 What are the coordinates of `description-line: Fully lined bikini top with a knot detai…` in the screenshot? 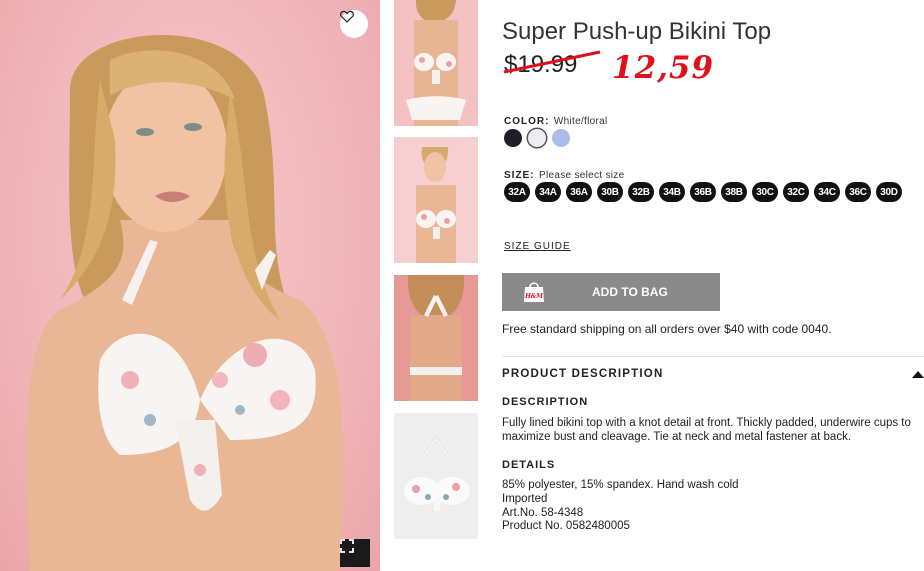 It's located at (706, 423).